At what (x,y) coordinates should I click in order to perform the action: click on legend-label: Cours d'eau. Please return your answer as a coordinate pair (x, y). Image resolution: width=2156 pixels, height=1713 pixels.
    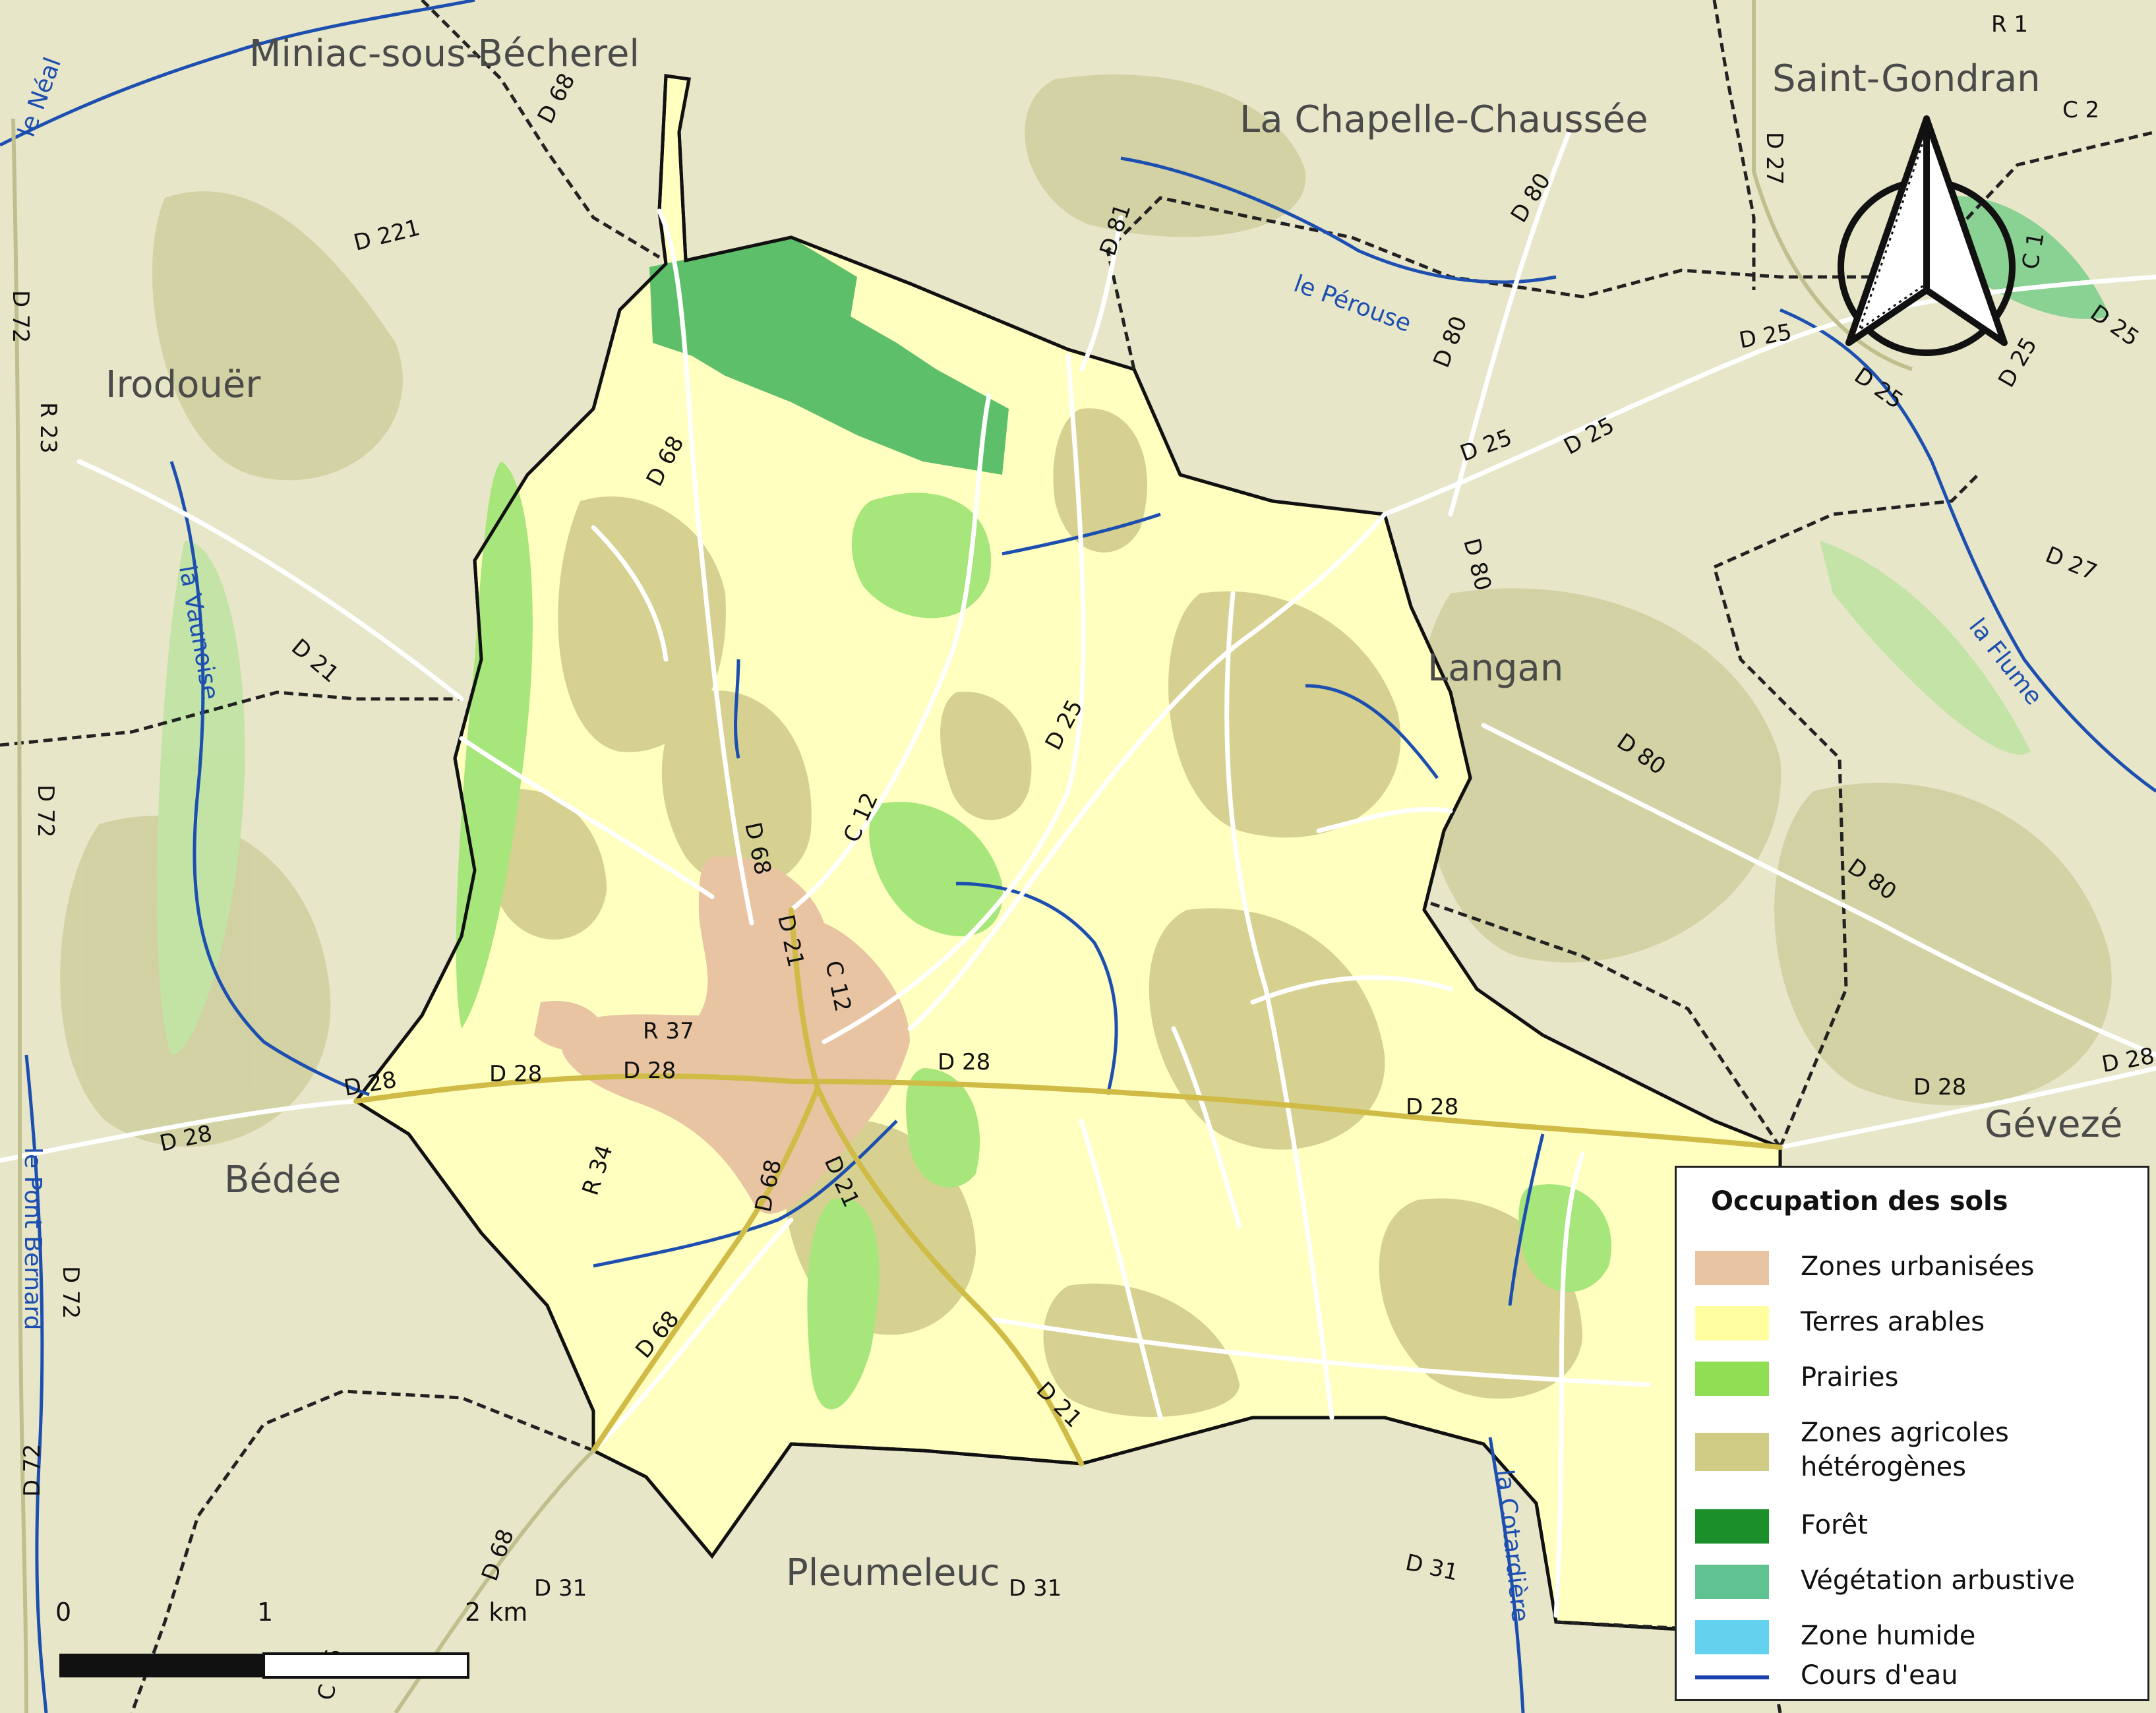
    Looking at the image, I should click on (1879, 1675).